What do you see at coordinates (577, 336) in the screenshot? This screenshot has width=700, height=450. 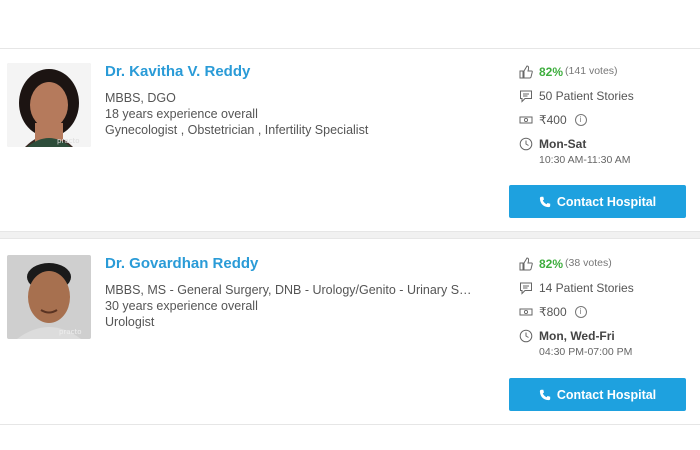 I see `available-days: Mon, Wed-Fri` at bounding box center [577, 336].